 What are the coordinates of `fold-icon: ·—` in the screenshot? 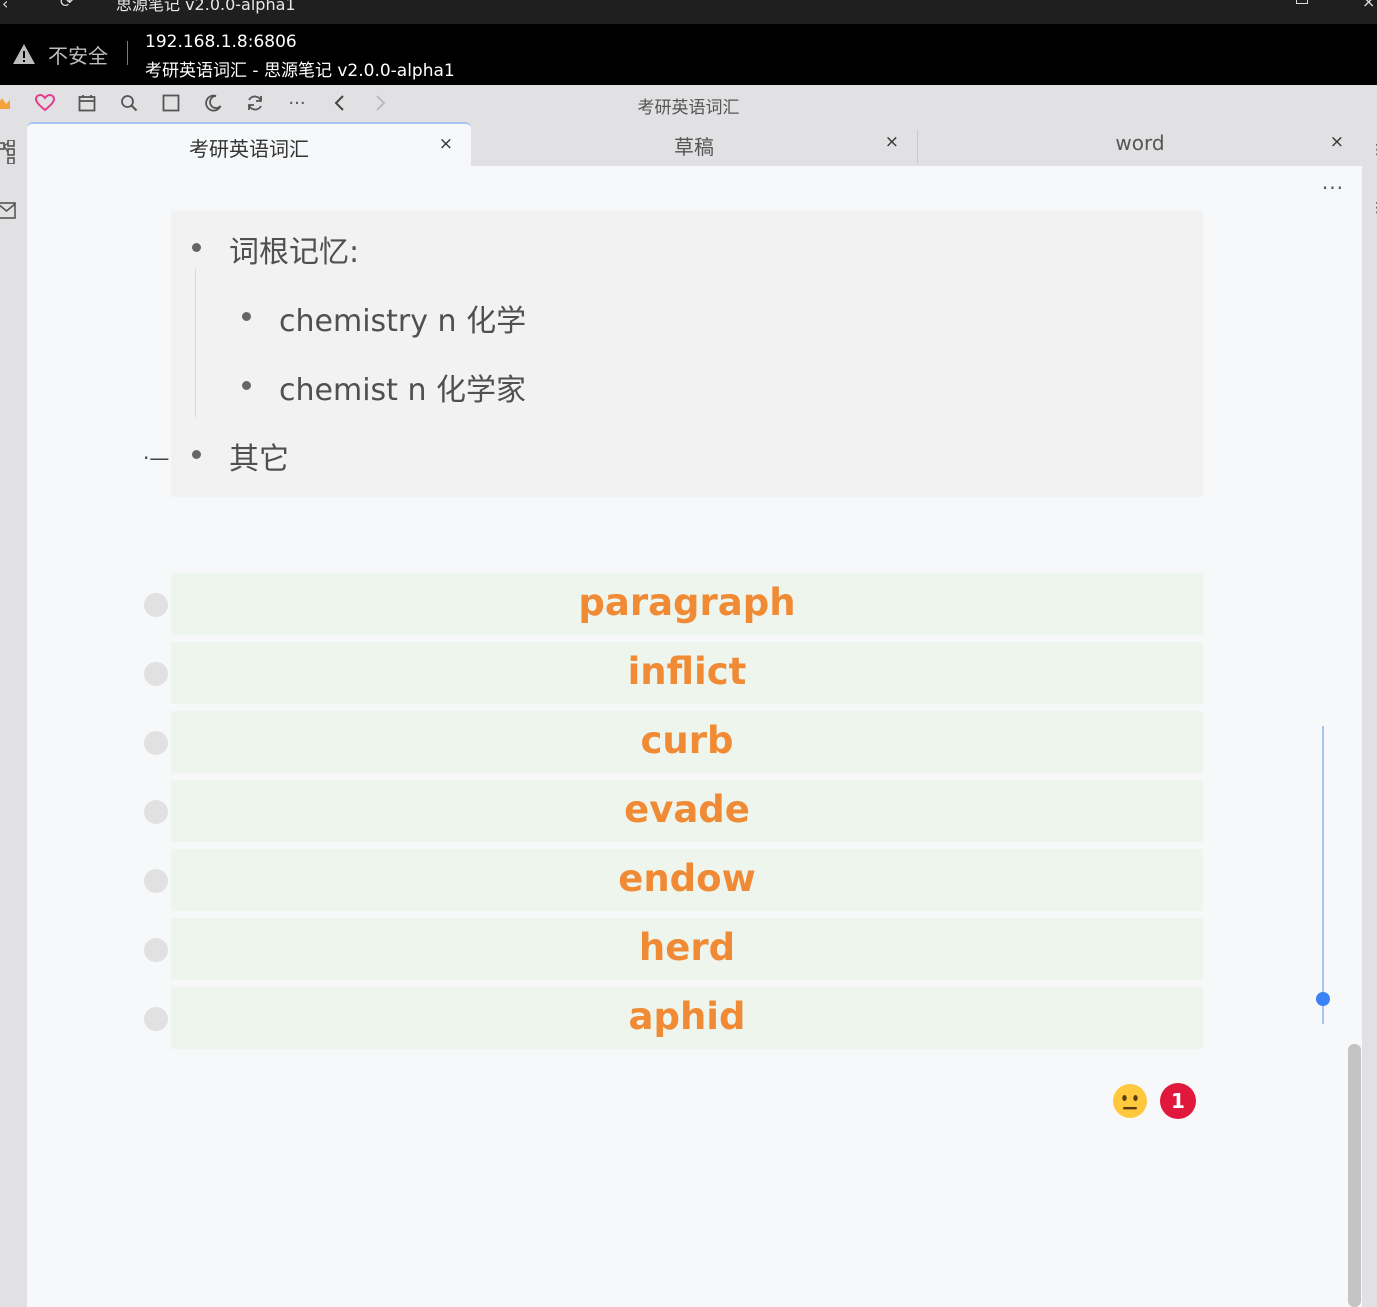 It's located at (156, 458).